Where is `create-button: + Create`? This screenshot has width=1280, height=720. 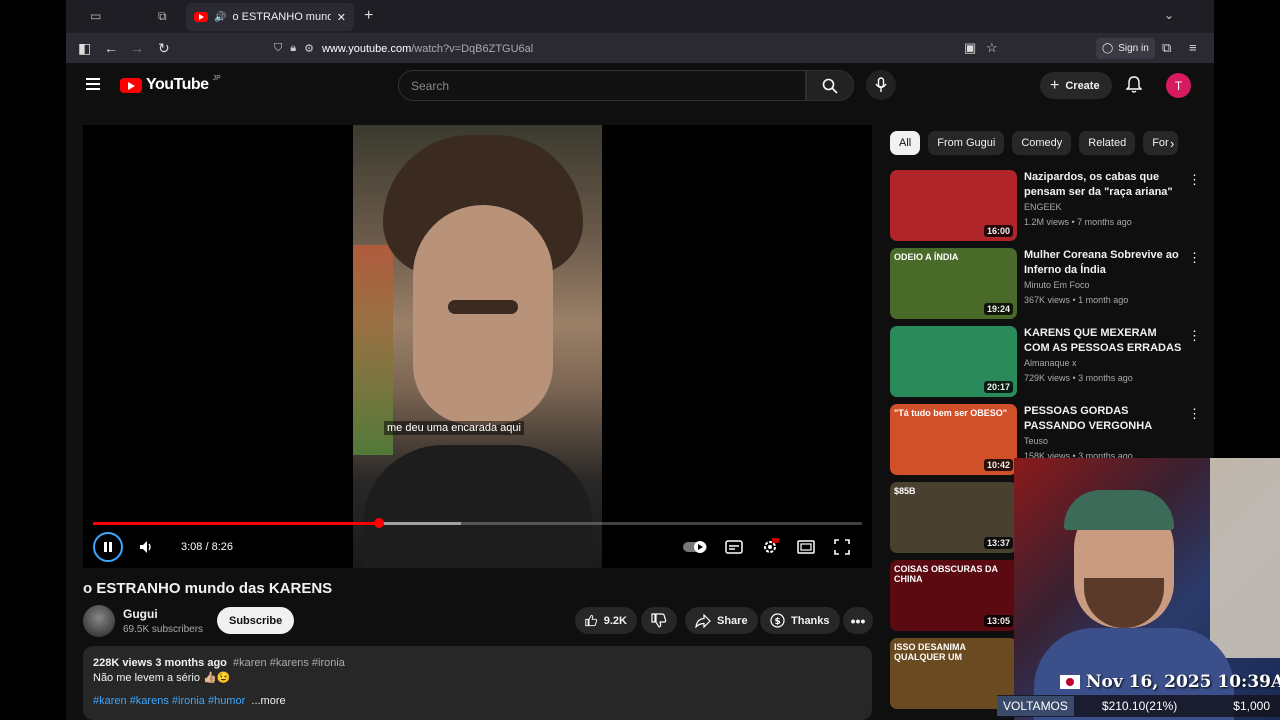
create-button: + Create is located at coordinates (1076, 85).